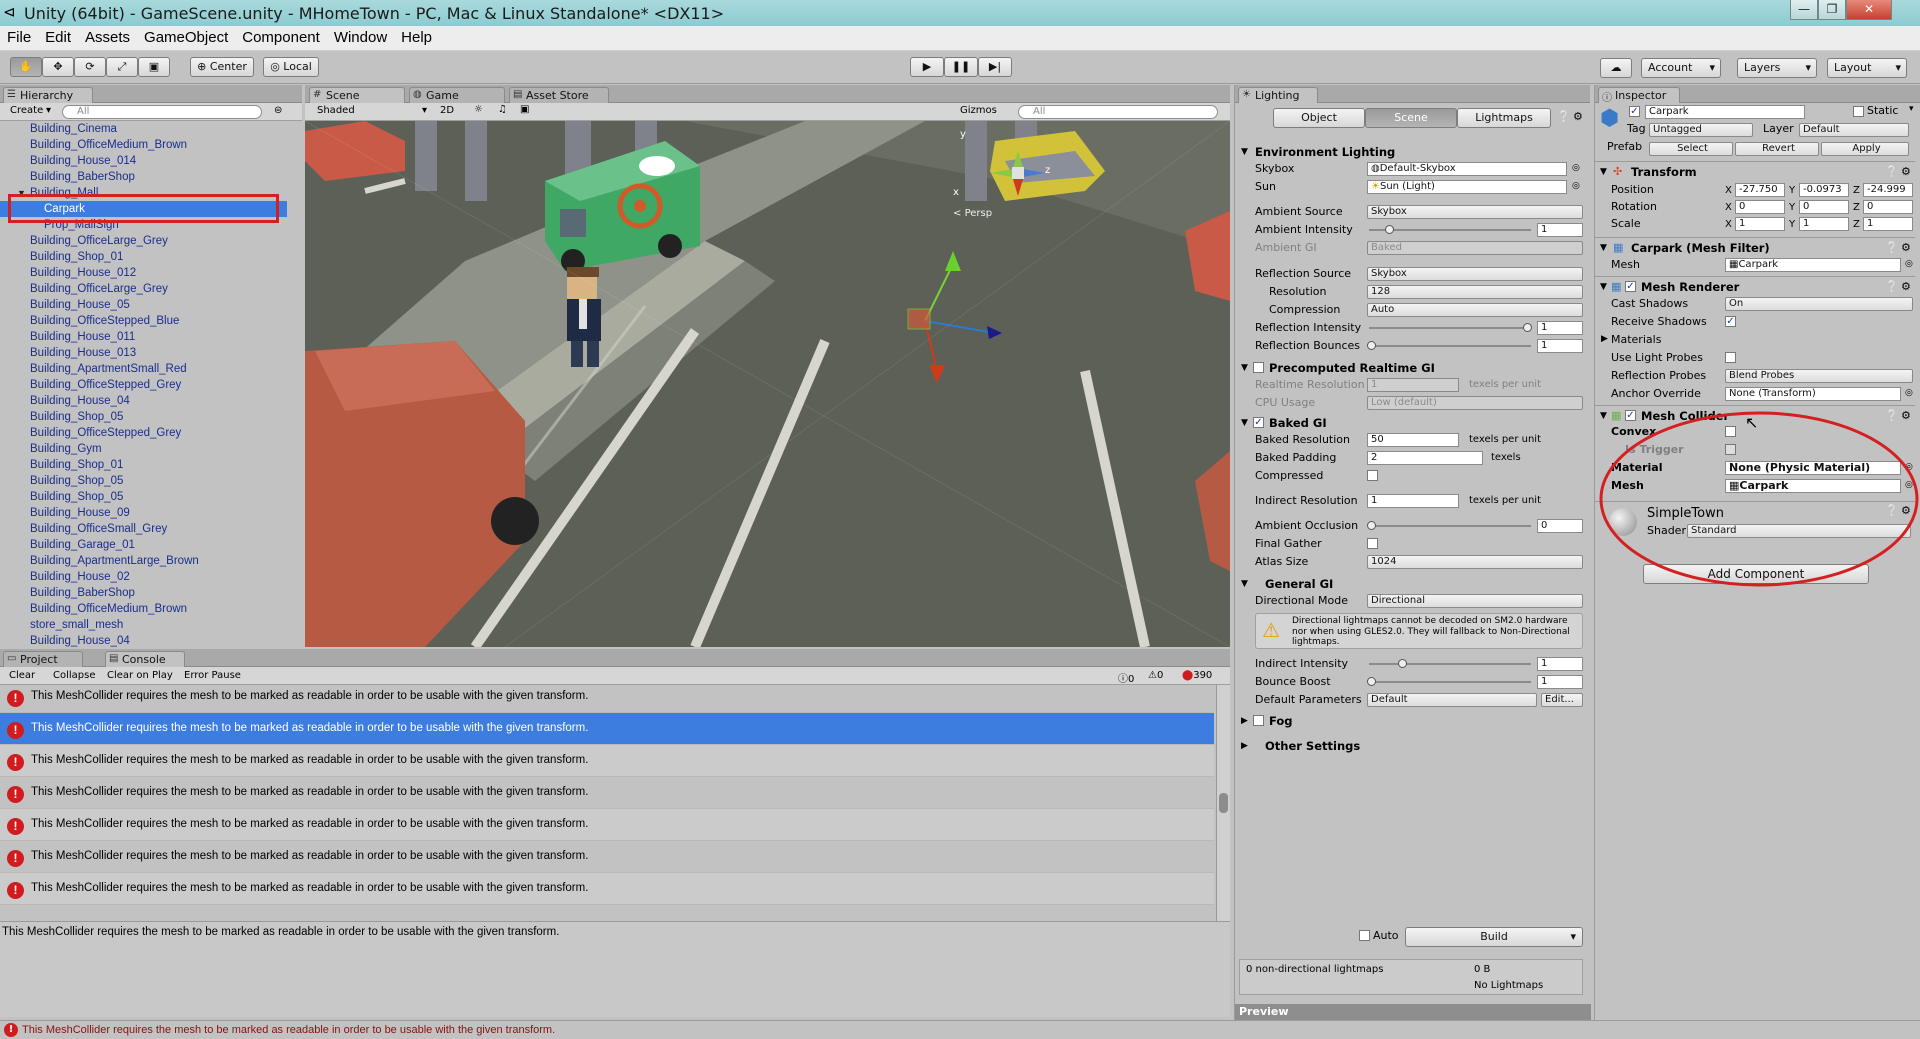  I want to click on cast-shadows-dropdown: On, so click(1819, 304).